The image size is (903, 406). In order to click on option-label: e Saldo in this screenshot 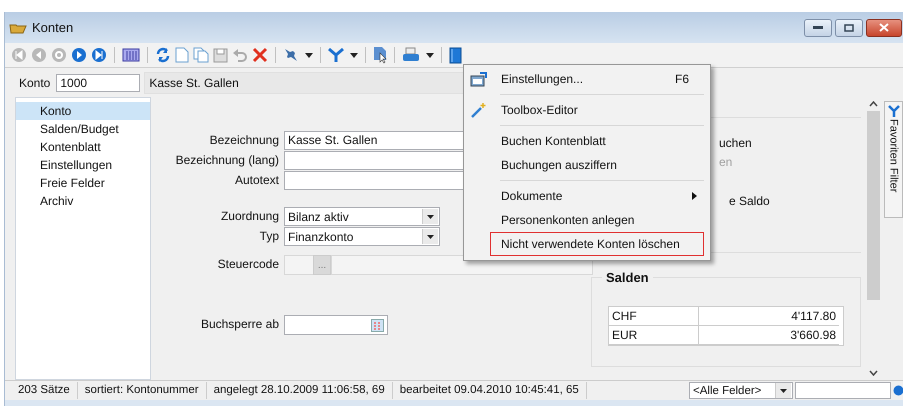, I will do `click(749, 201)`.